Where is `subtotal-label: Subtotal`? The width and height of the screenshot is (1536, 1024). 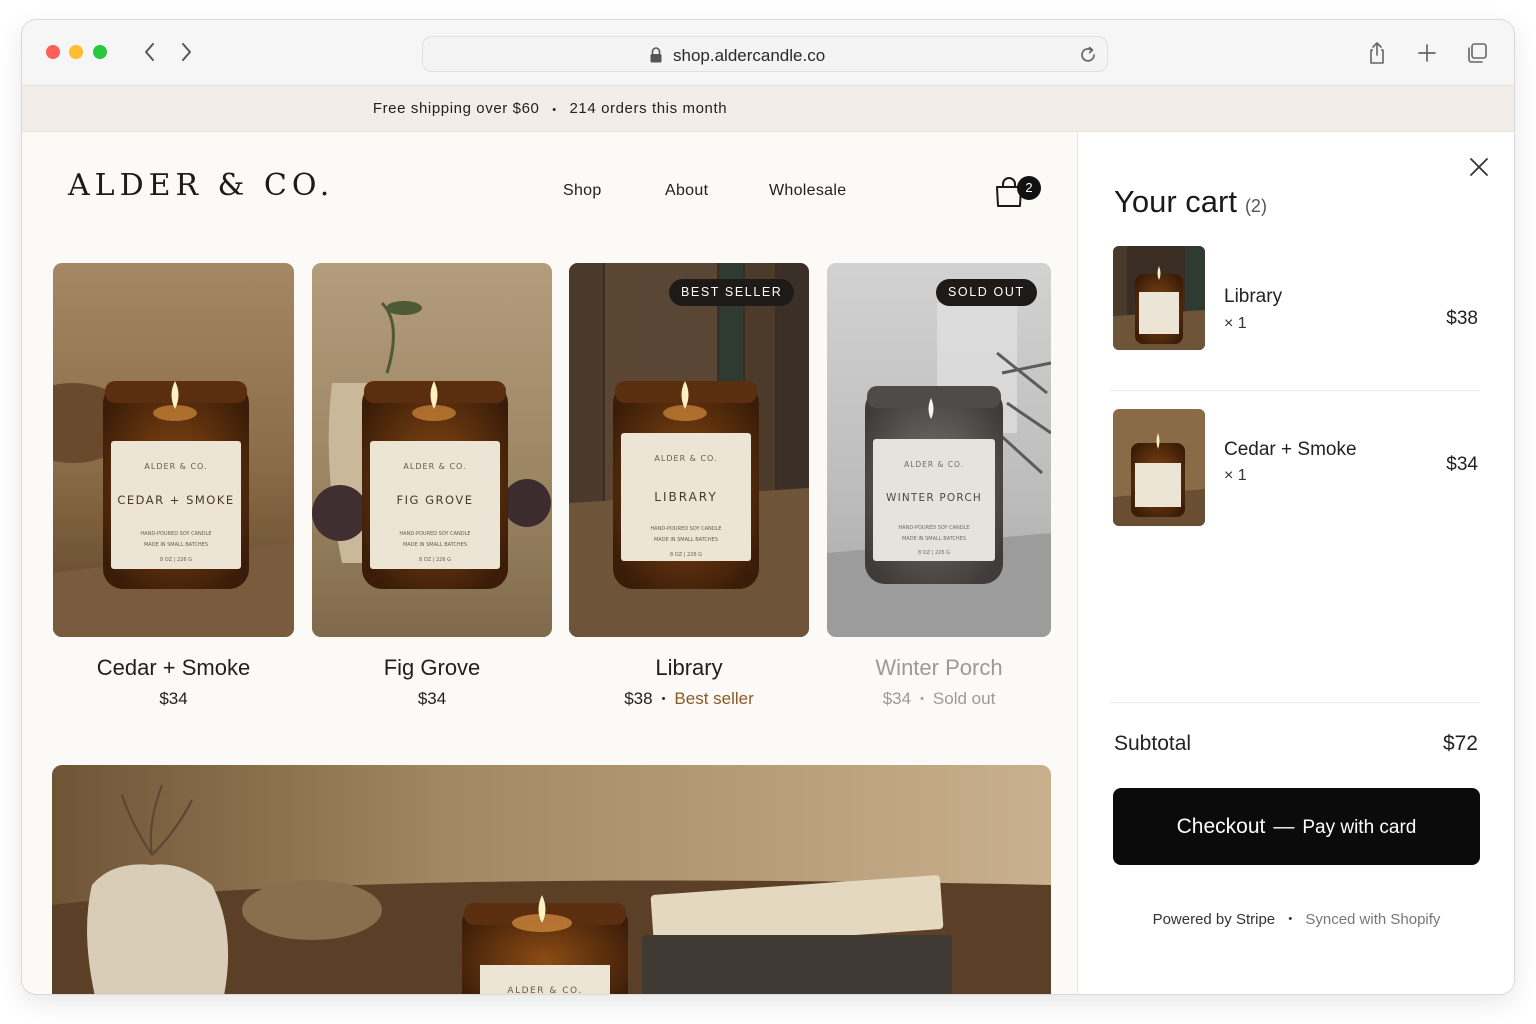
subtotal-label: Subtotal is located at coordinates (1153, 743).